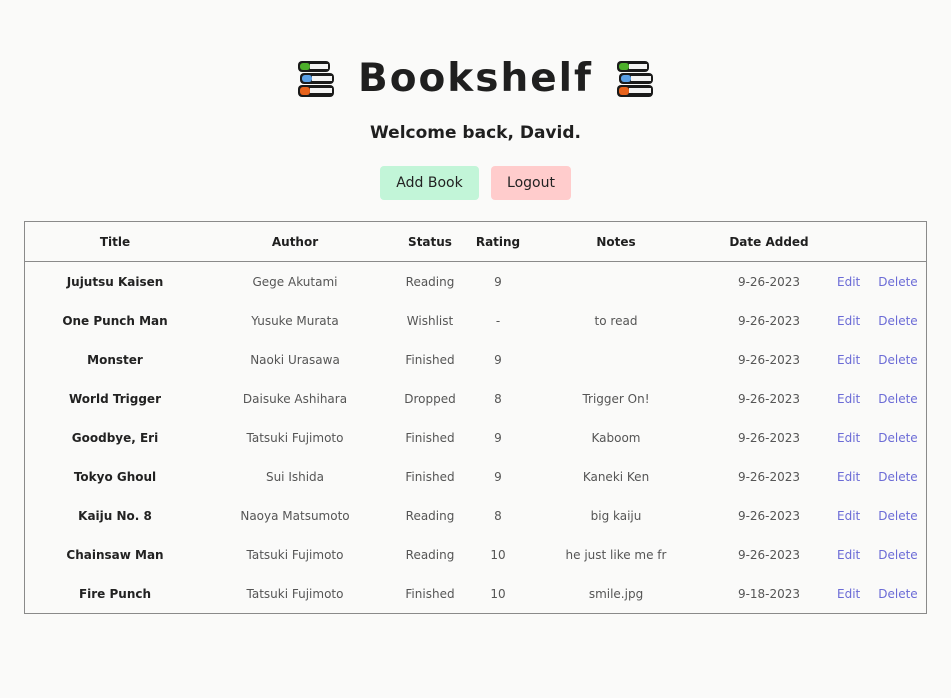 Image resolution: width=951 pixels, height=698 pixels. I want to click on book-title: Kaiju No. 8, so click(115, 515).